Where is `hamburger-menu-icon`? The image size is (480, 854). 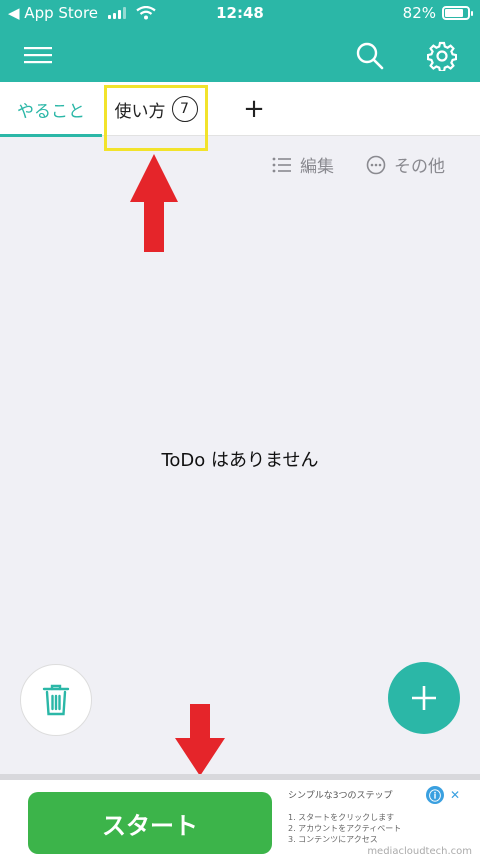
hamburger-menu-icon is located at coordinates (38, 55).